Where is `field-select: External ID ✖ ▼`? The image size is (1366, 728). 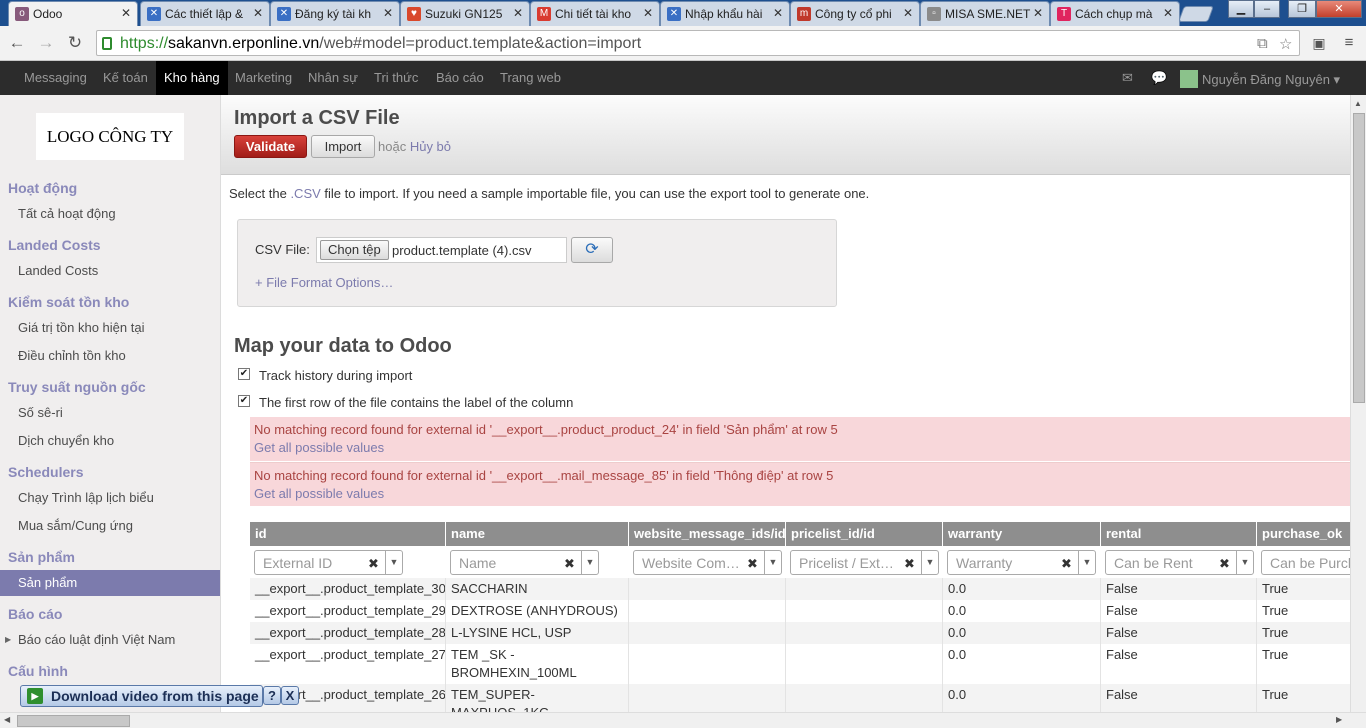 field-select: External ID ✖ ▼ is located at coordinates (328, 562).